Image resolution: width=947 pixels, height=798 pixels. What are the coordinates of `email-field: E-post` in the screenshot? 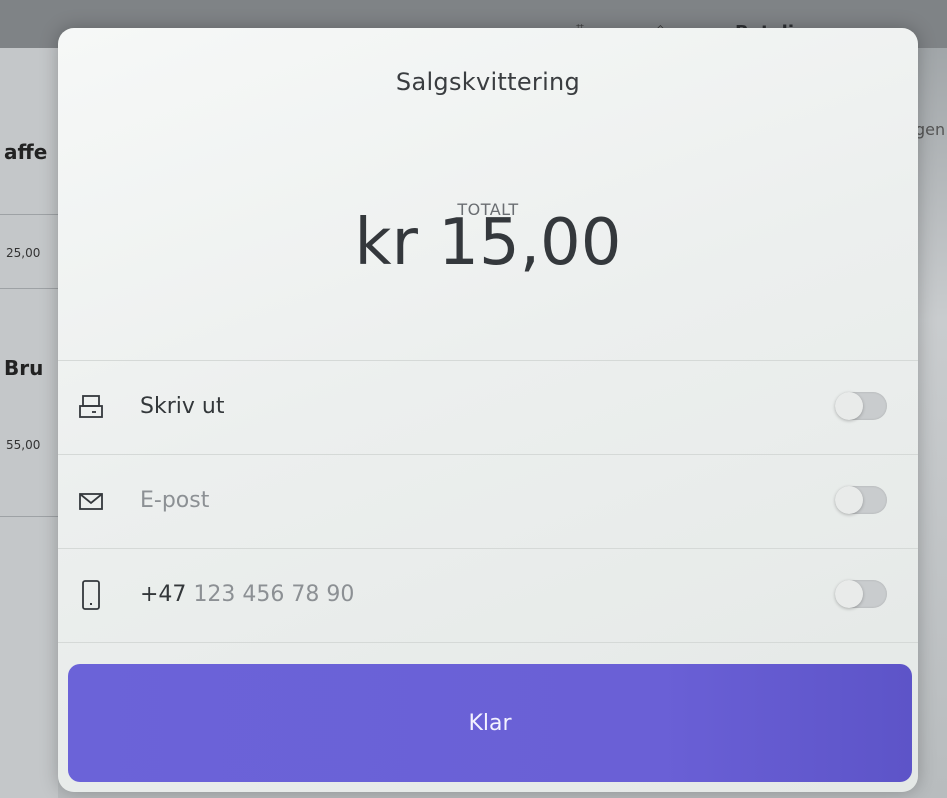 It's located at (174, 500).